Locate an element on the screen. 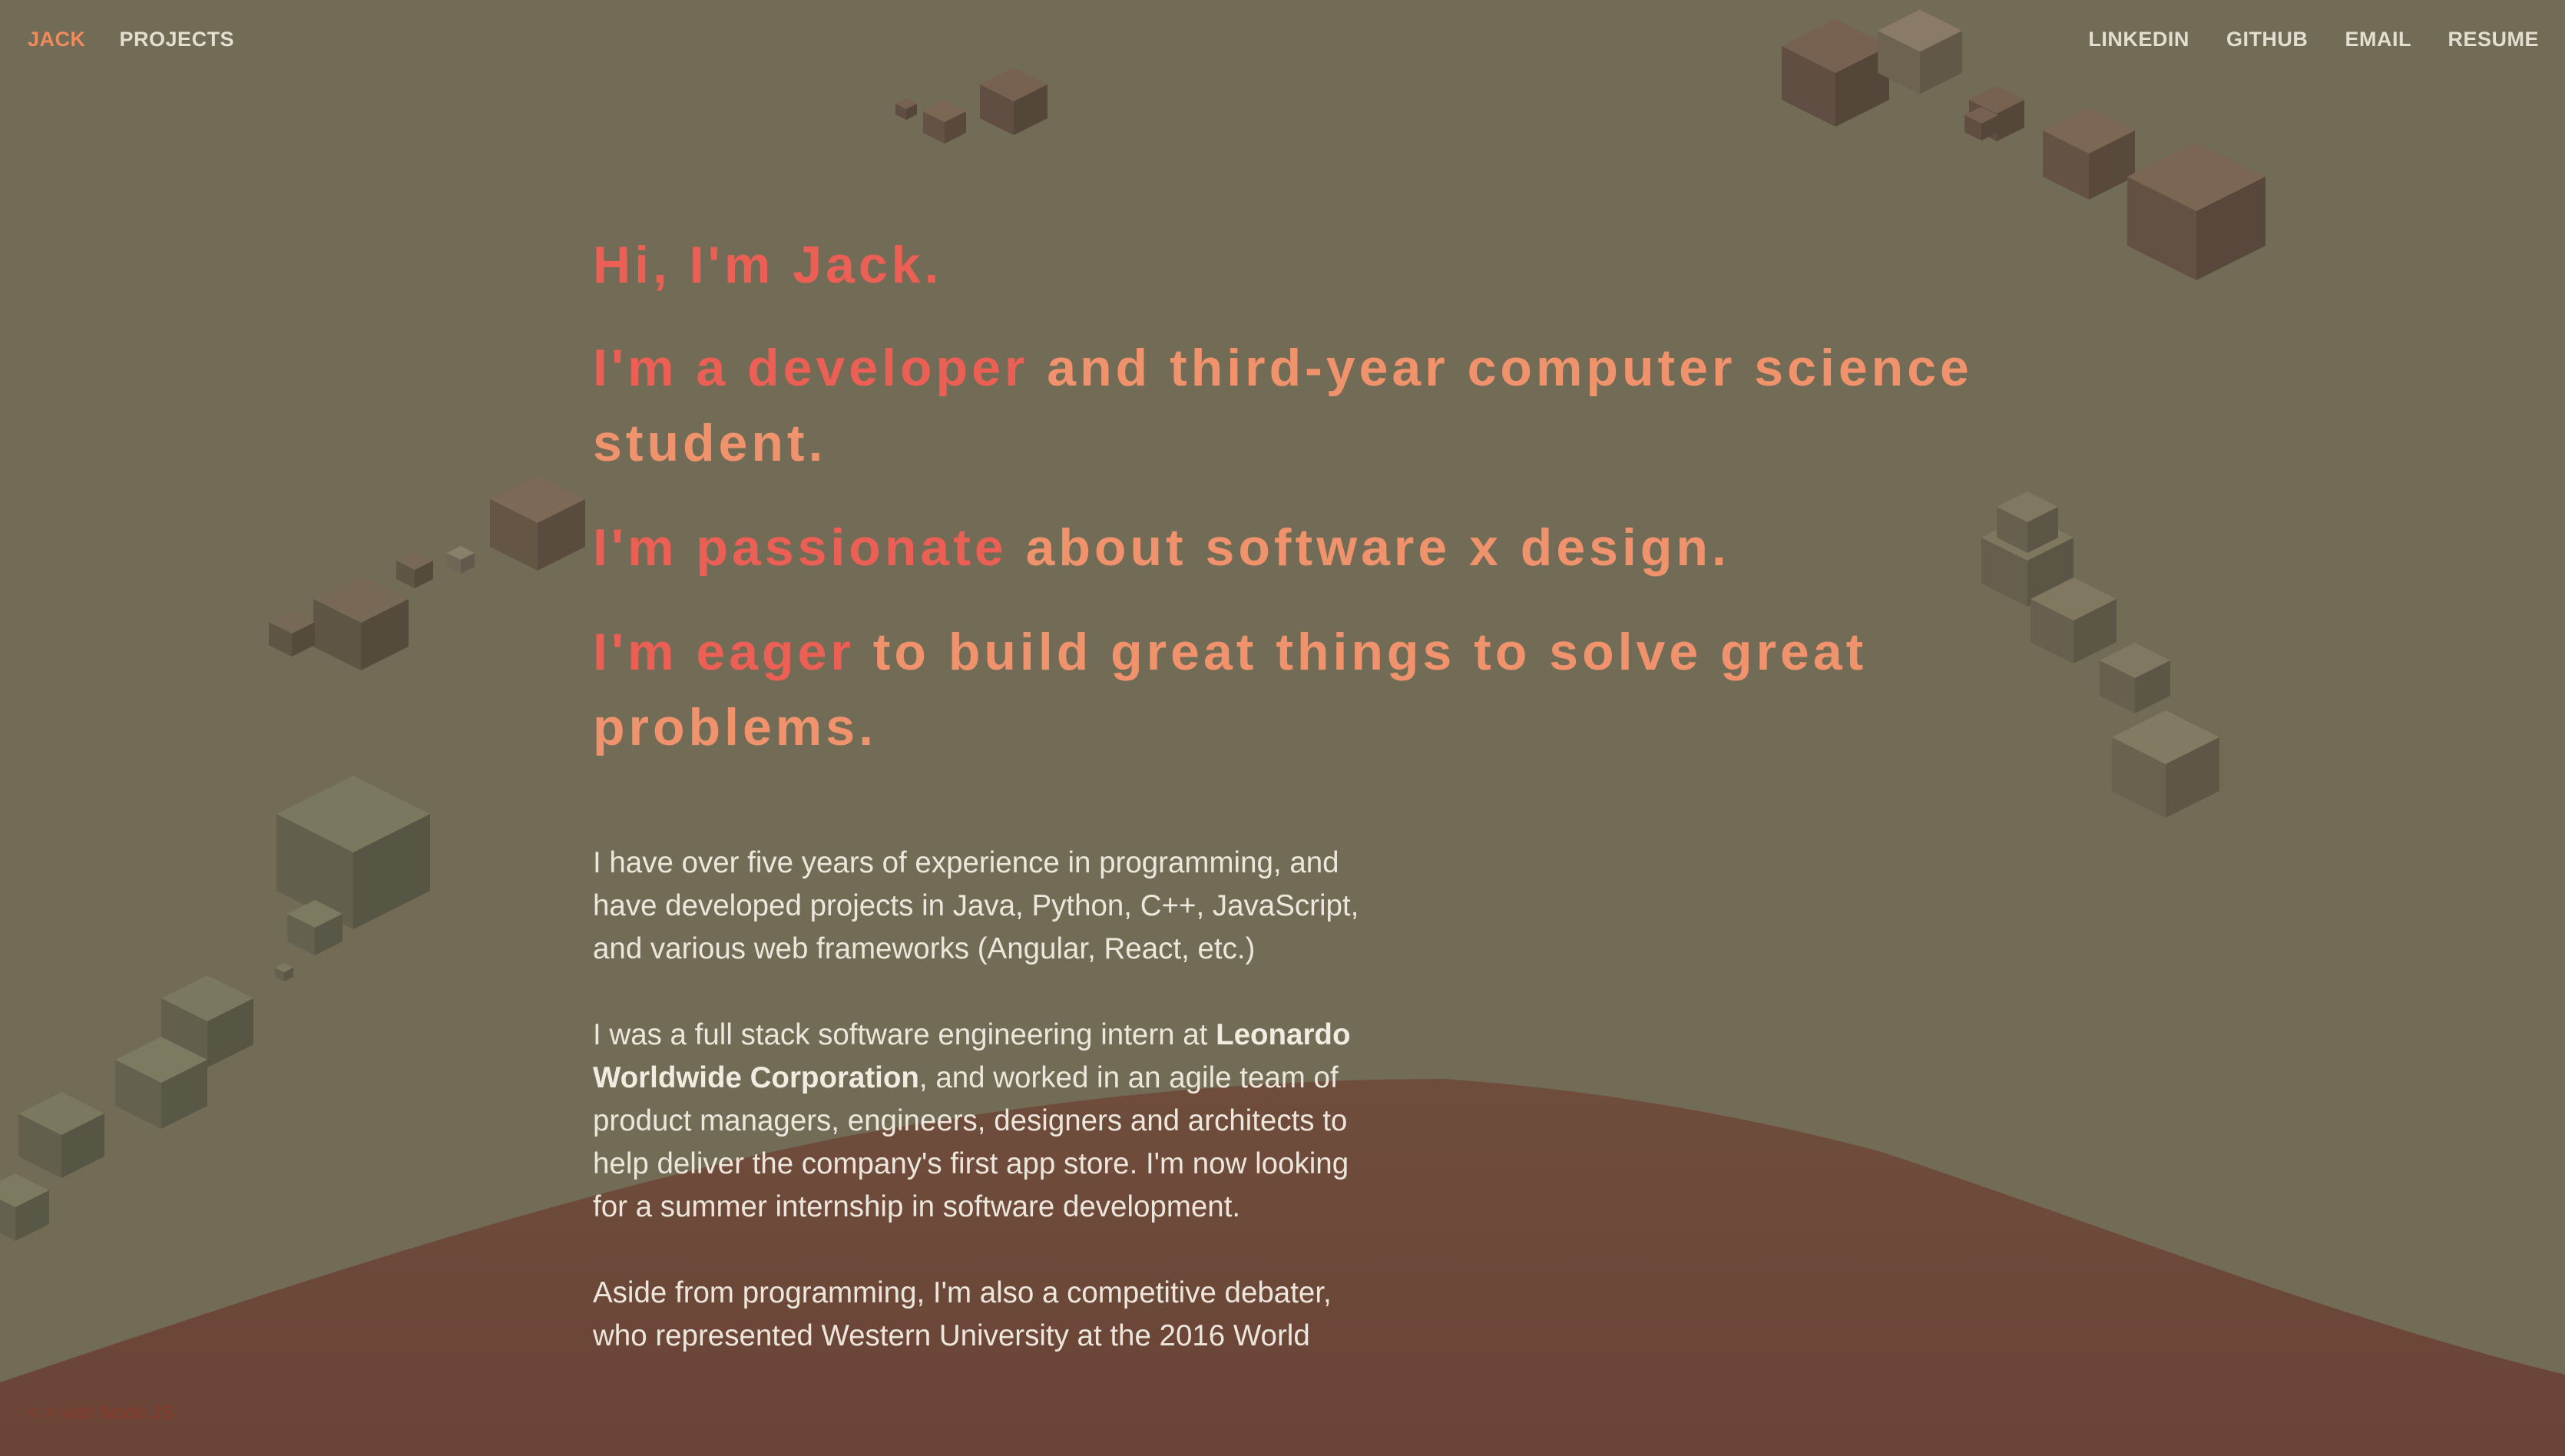 This screenshot has height=1456, width=2565. passionate-heading: I'm passionate about software x design. is located at coordinates (1322, 547).